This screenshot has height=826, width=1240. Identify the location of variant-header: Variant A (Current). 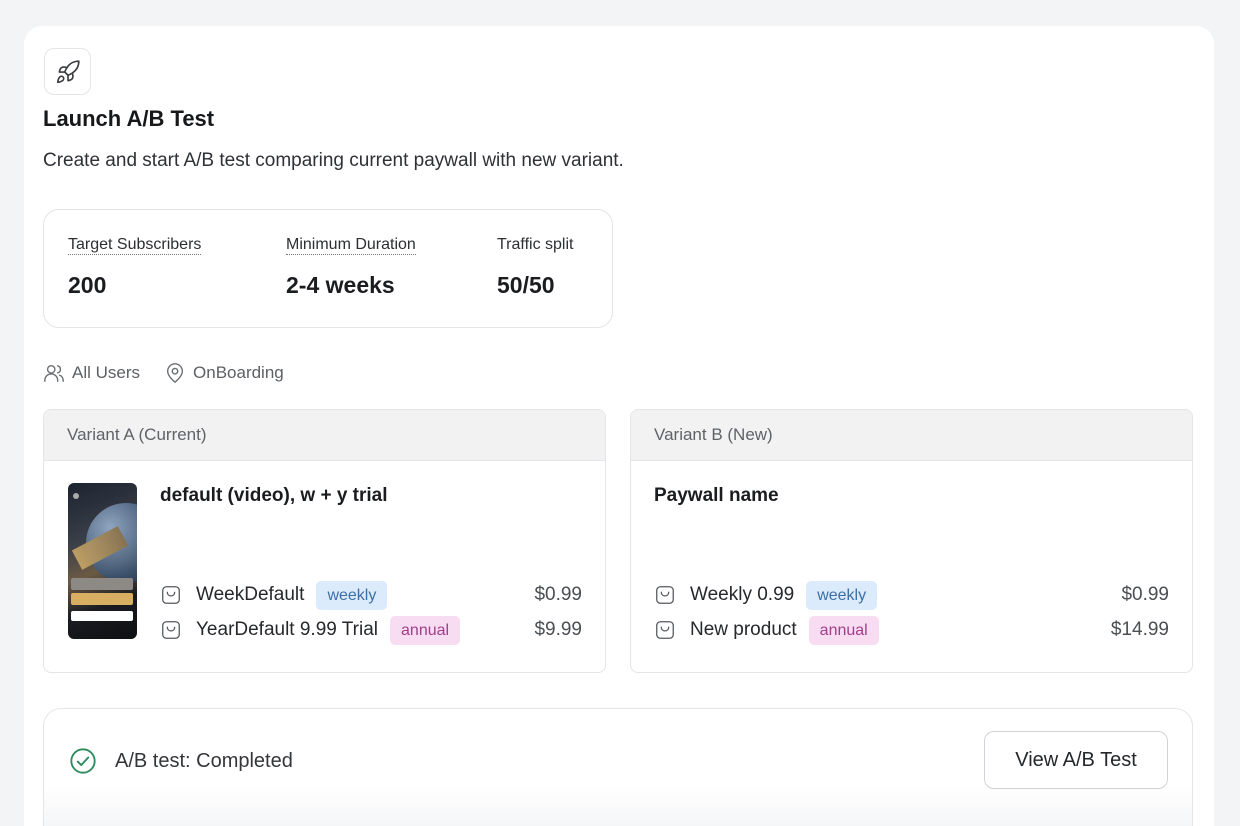
(324, 435).